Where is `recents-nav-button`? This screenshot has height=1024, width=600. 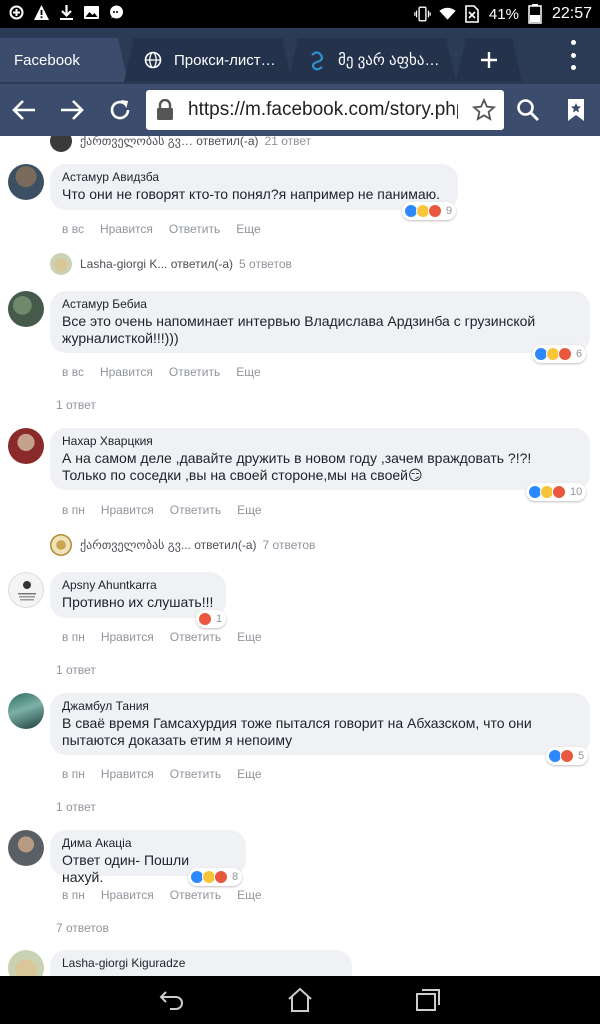 recents-nav-button is located at coordinates (428, 1000).